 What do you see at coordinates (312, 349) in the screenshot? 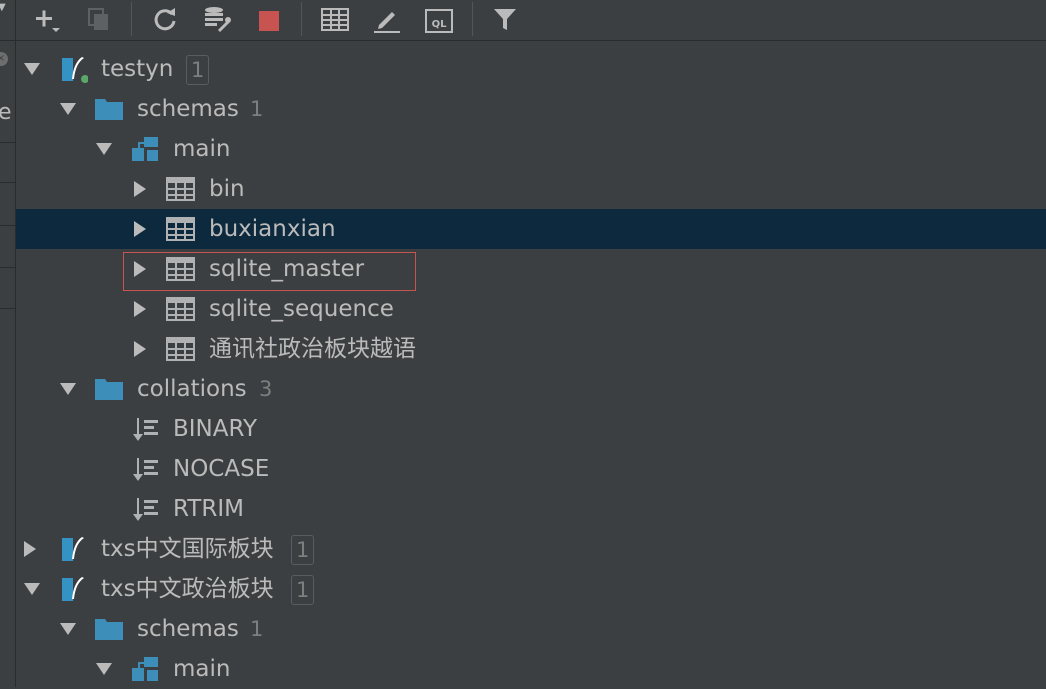
I see `tree-node-label: 通讯社政治板块越语` at bounding box center [312, 349].